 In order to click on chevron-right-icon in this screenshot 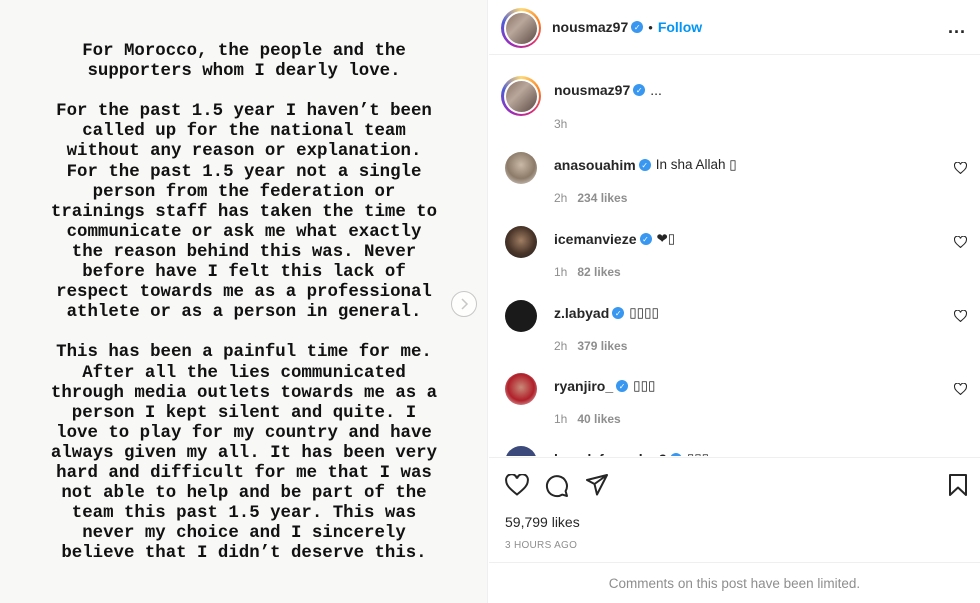, I will do `click(465, 304)`.